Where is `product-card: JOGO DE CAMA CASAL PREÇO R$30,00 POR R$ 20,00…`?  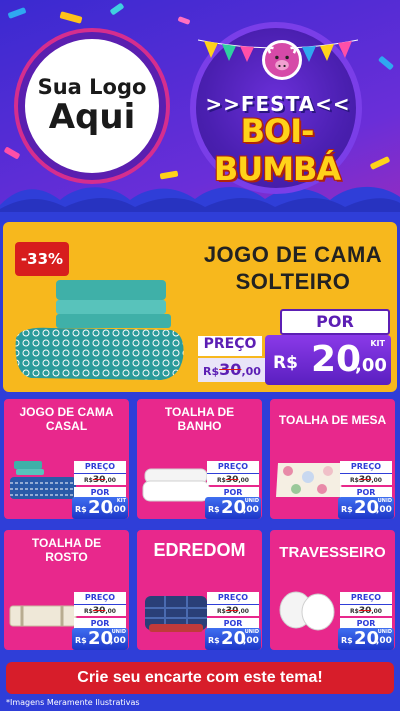
product-card: JOGO DE CAMA CASAL PREÇO R$30,00 POR R$ 20,00… is located at coordinates (66, 459).